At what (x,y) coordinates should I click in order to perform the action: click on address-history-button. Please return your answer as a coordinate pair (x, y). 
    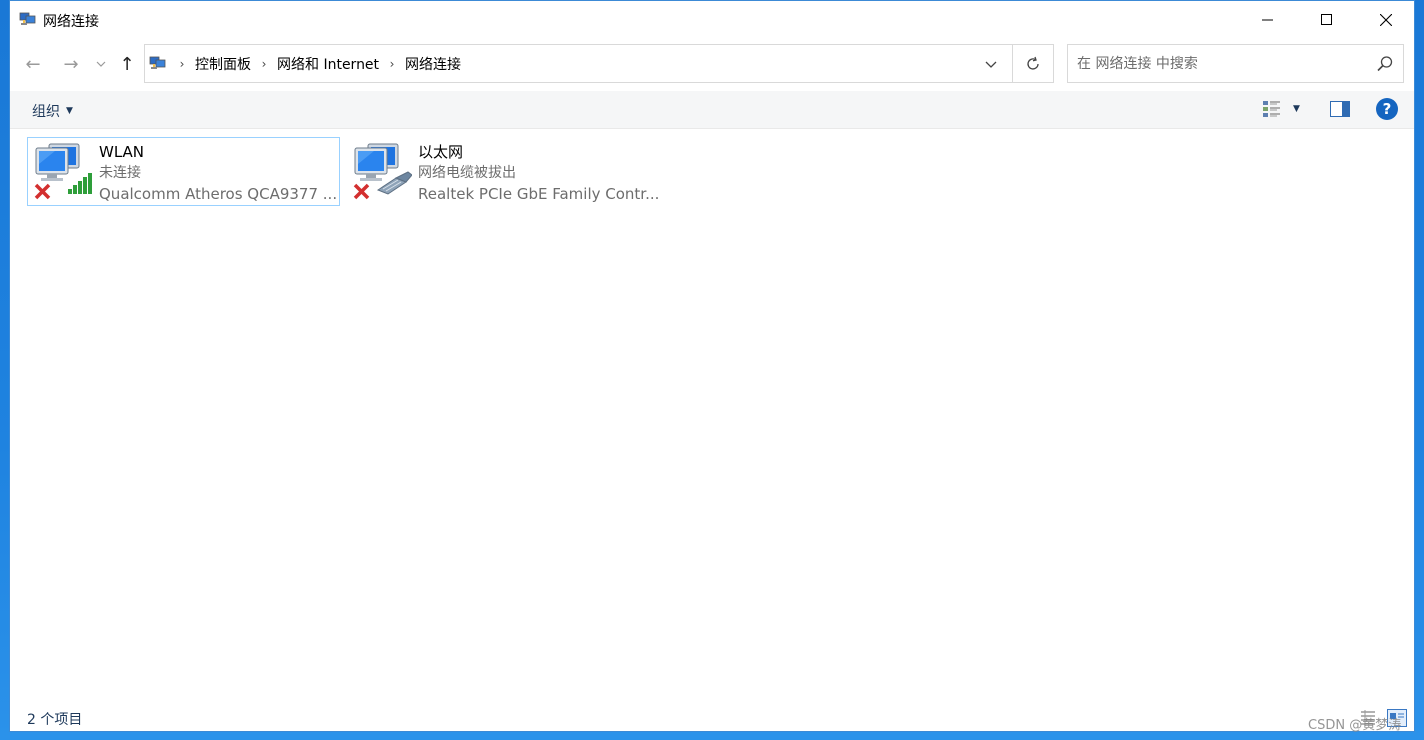
    Looking at the image, I should click on (991, 64).